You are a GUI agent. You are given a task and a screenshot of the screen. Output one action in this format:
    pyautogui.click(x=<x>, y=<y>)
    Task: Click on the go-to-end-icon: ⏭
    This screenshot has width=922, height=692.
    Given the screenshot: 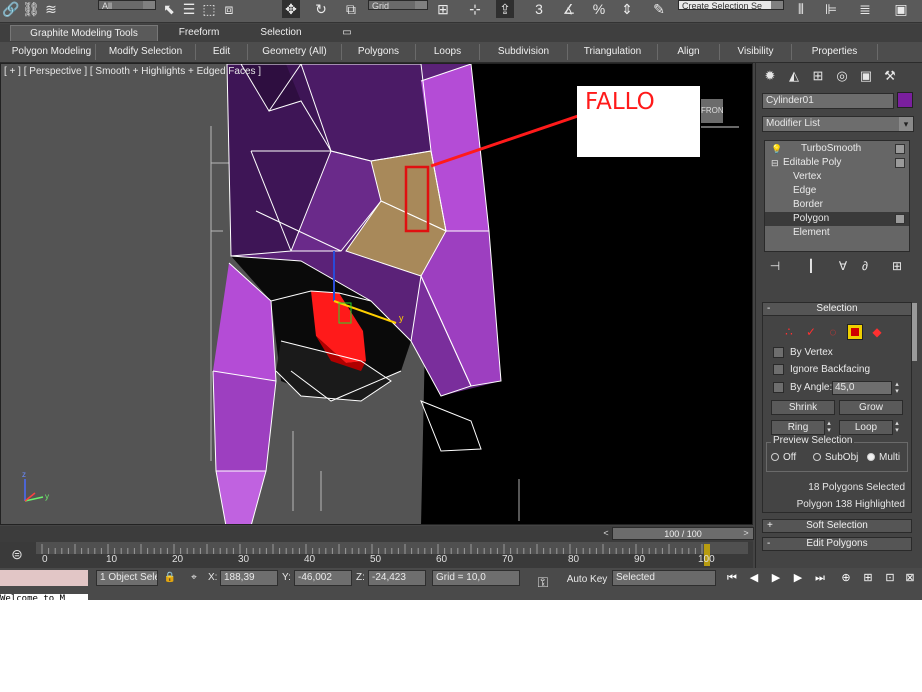 What is the action you would take?
    pyautogui.click(x=820, y=578)
    